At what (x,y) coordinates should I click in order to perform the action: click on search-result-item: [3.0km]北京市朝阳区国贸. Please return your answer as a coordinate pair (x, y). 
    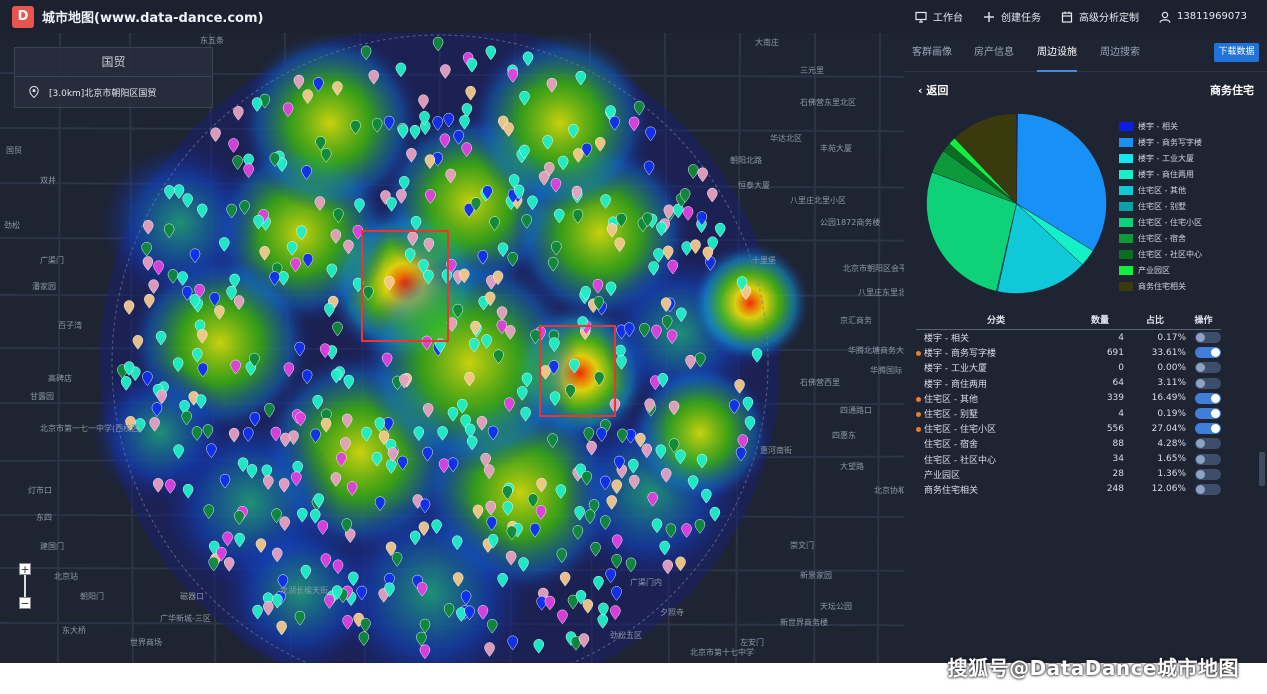
    Looking at the image, I should click on (113, 92).